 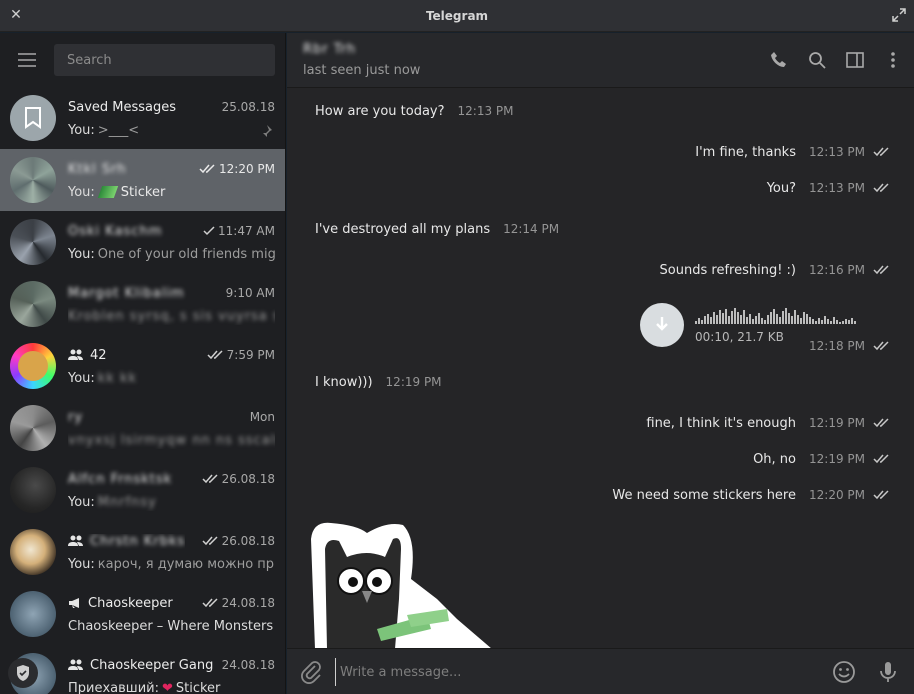 What do you see at coordinates (403, 229) in the screenshot?
I see `message-text: I've destroyed all my plans` at bounding box center [403, 229].